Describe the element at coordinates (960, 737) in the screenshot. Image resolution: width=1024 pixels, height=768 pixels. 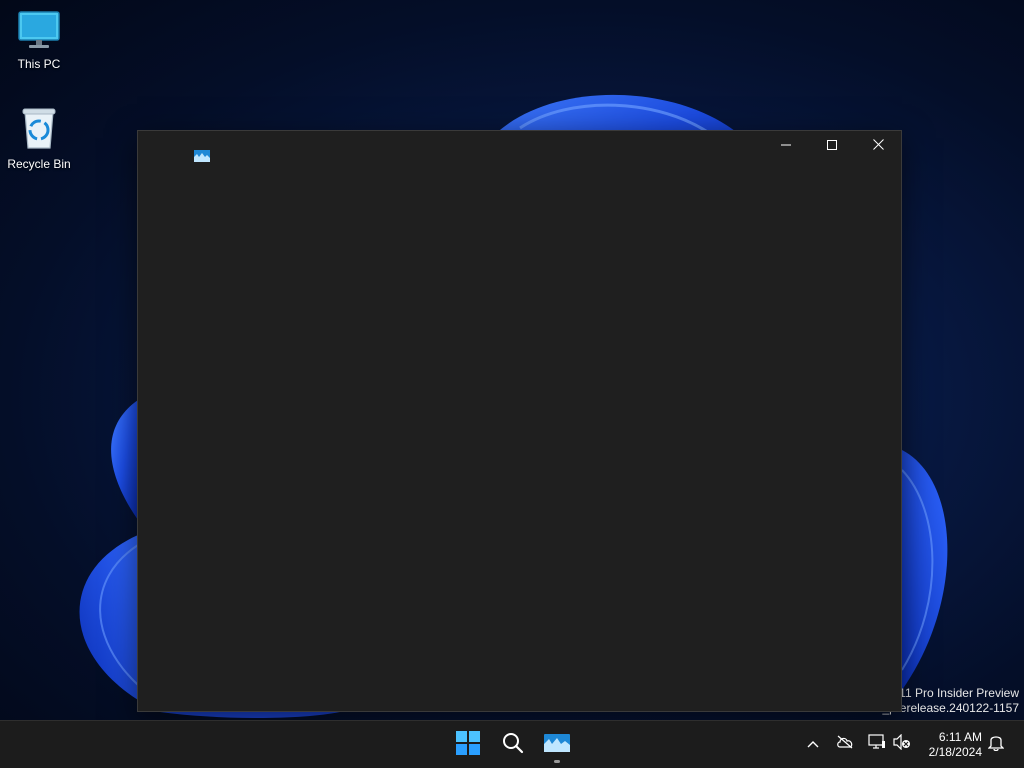
I see `clock-time: 6:11 AM` at that location.